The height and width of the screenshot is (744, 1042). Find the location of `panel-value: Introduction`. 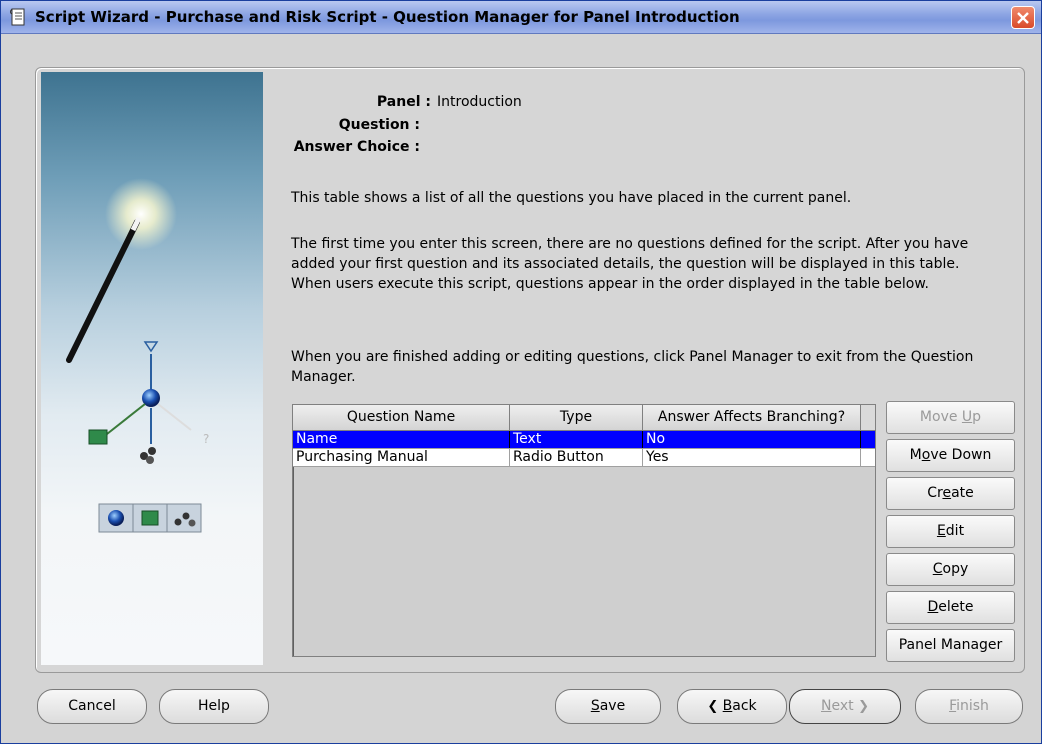

panel-value: Introduction is located at coordinates (479, 102).